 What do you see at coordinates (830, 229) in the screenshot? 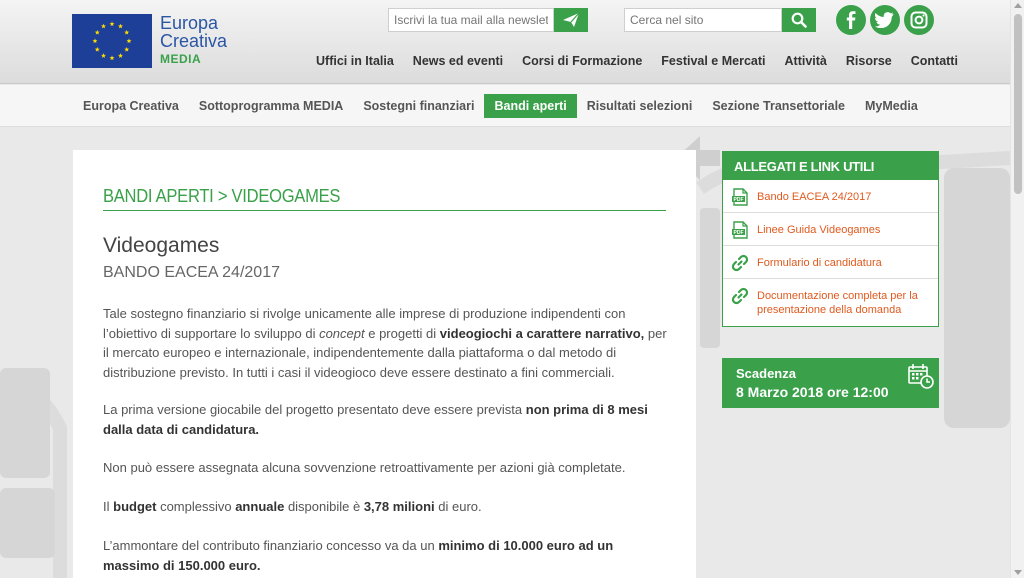
I see `attachment-link-linee-guida: PDF Linee Guida Videogames` at bounding box center [830, 229].